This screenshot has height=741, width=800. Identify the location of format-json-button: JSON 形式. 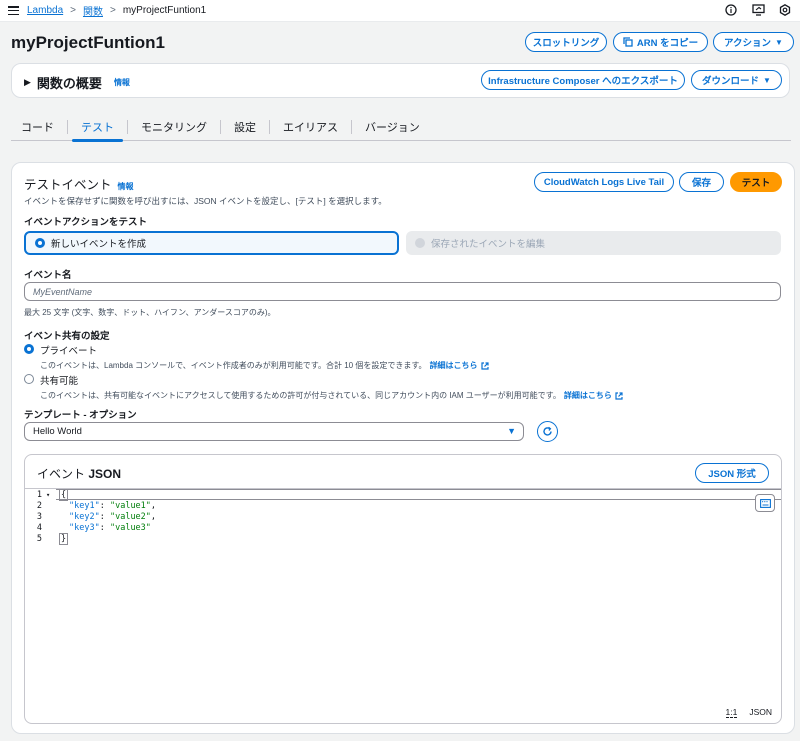
(732, 473).